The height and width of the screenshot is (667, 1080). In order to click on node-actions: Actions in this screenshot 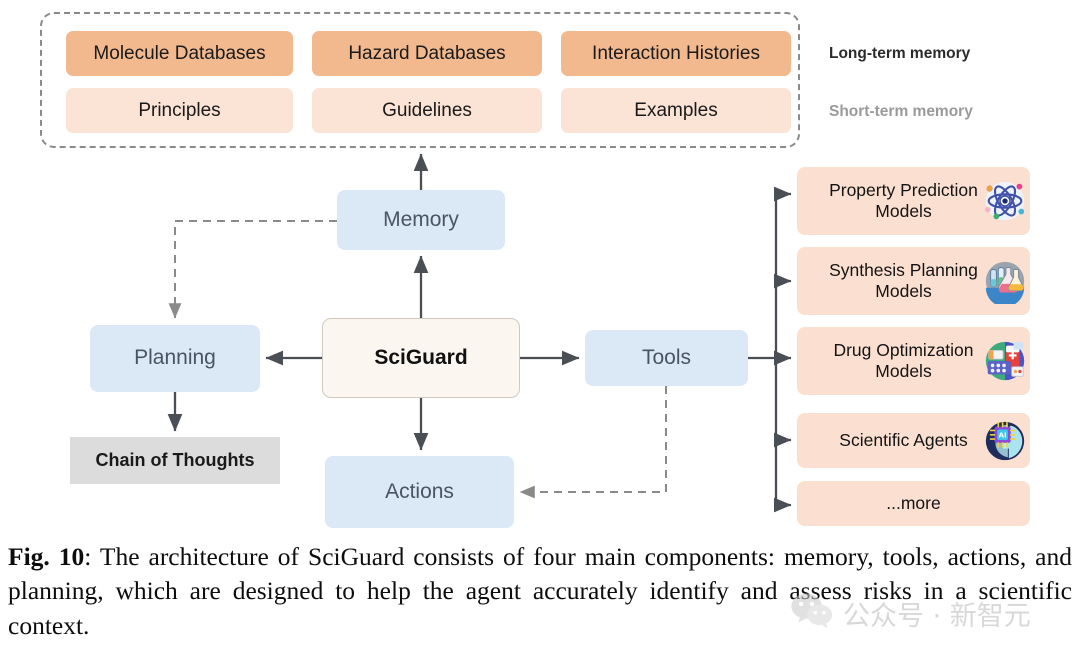, I will do `click(419, 492)`.